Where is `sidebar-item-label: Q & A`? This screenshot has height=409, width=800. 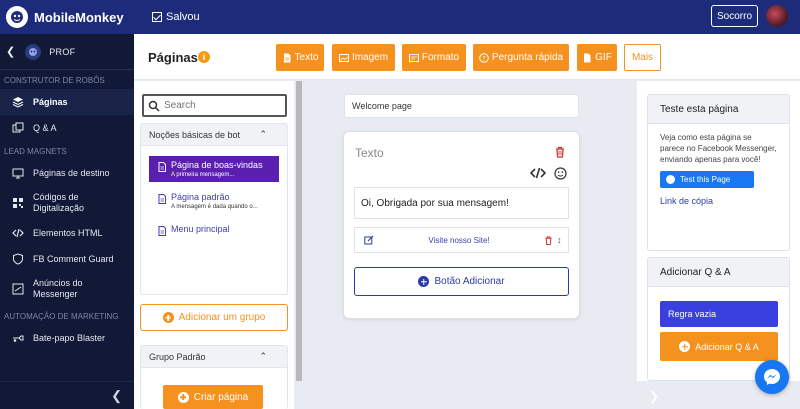
sidebar-item-label: Q & A is located at coordinates (45, 127).